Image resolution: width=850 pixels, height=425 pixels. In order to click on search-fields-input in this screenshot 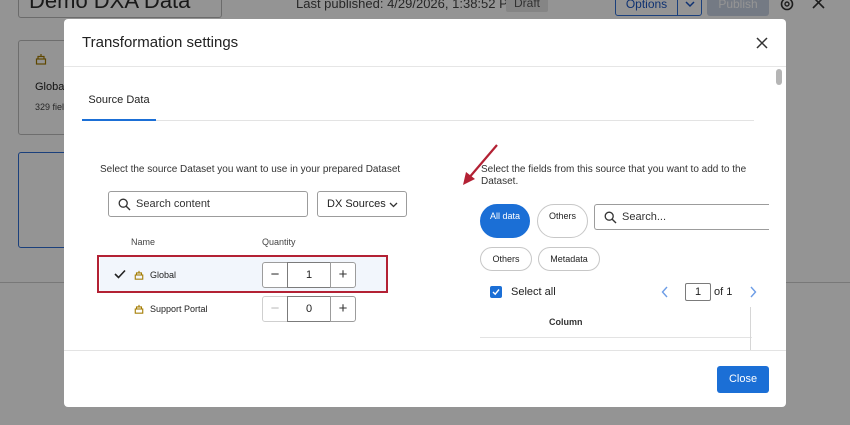, I will do `click(692, 217)`.